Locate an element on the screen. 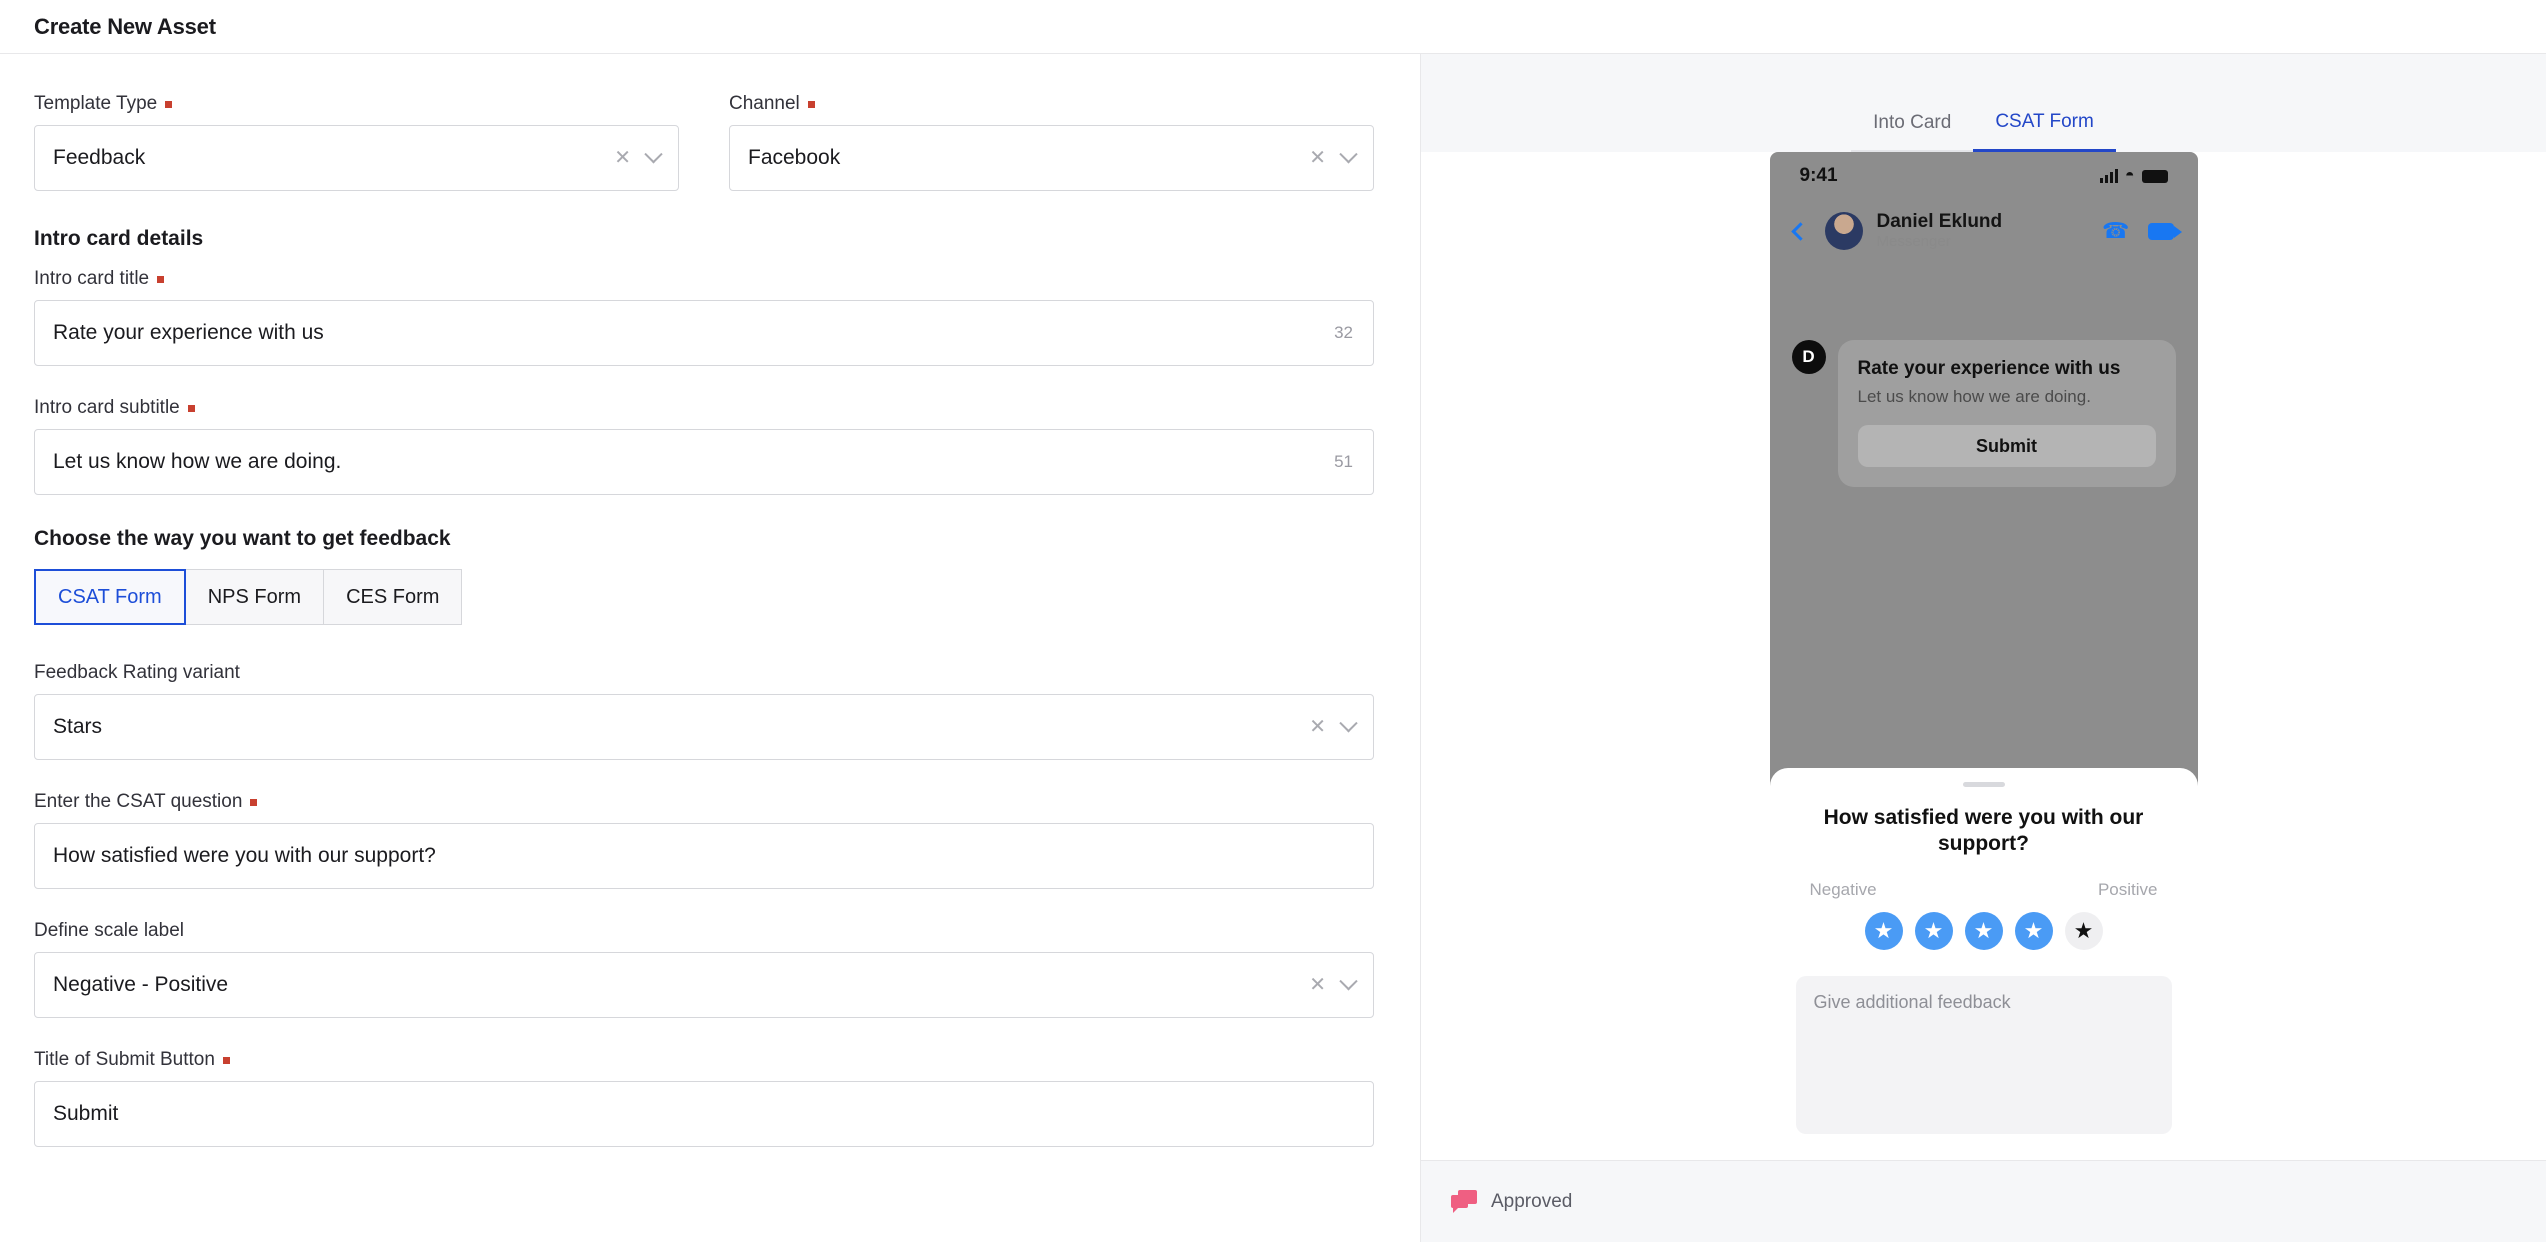 The width and height of the screenshot is (2546, 1242). intro-card-section-title: Intro card details is located at coordinates (119, 238).